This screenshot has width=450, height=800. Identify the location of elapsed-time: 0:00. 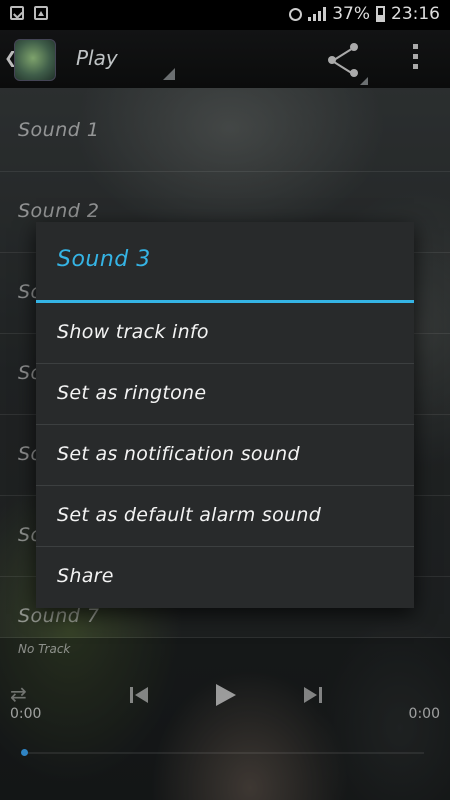
(26, 714).